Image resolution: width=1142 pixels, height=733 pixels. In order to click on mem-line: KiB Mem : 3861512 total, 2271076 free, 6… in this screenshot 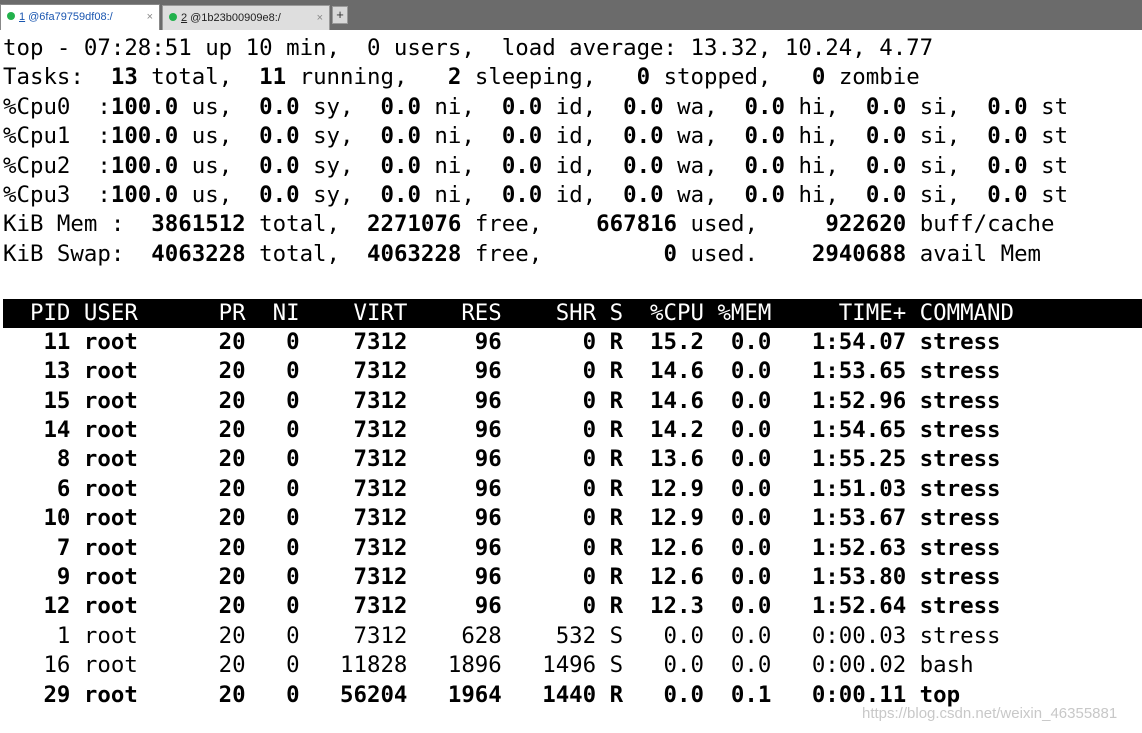, I will do `click(529, 224)`.